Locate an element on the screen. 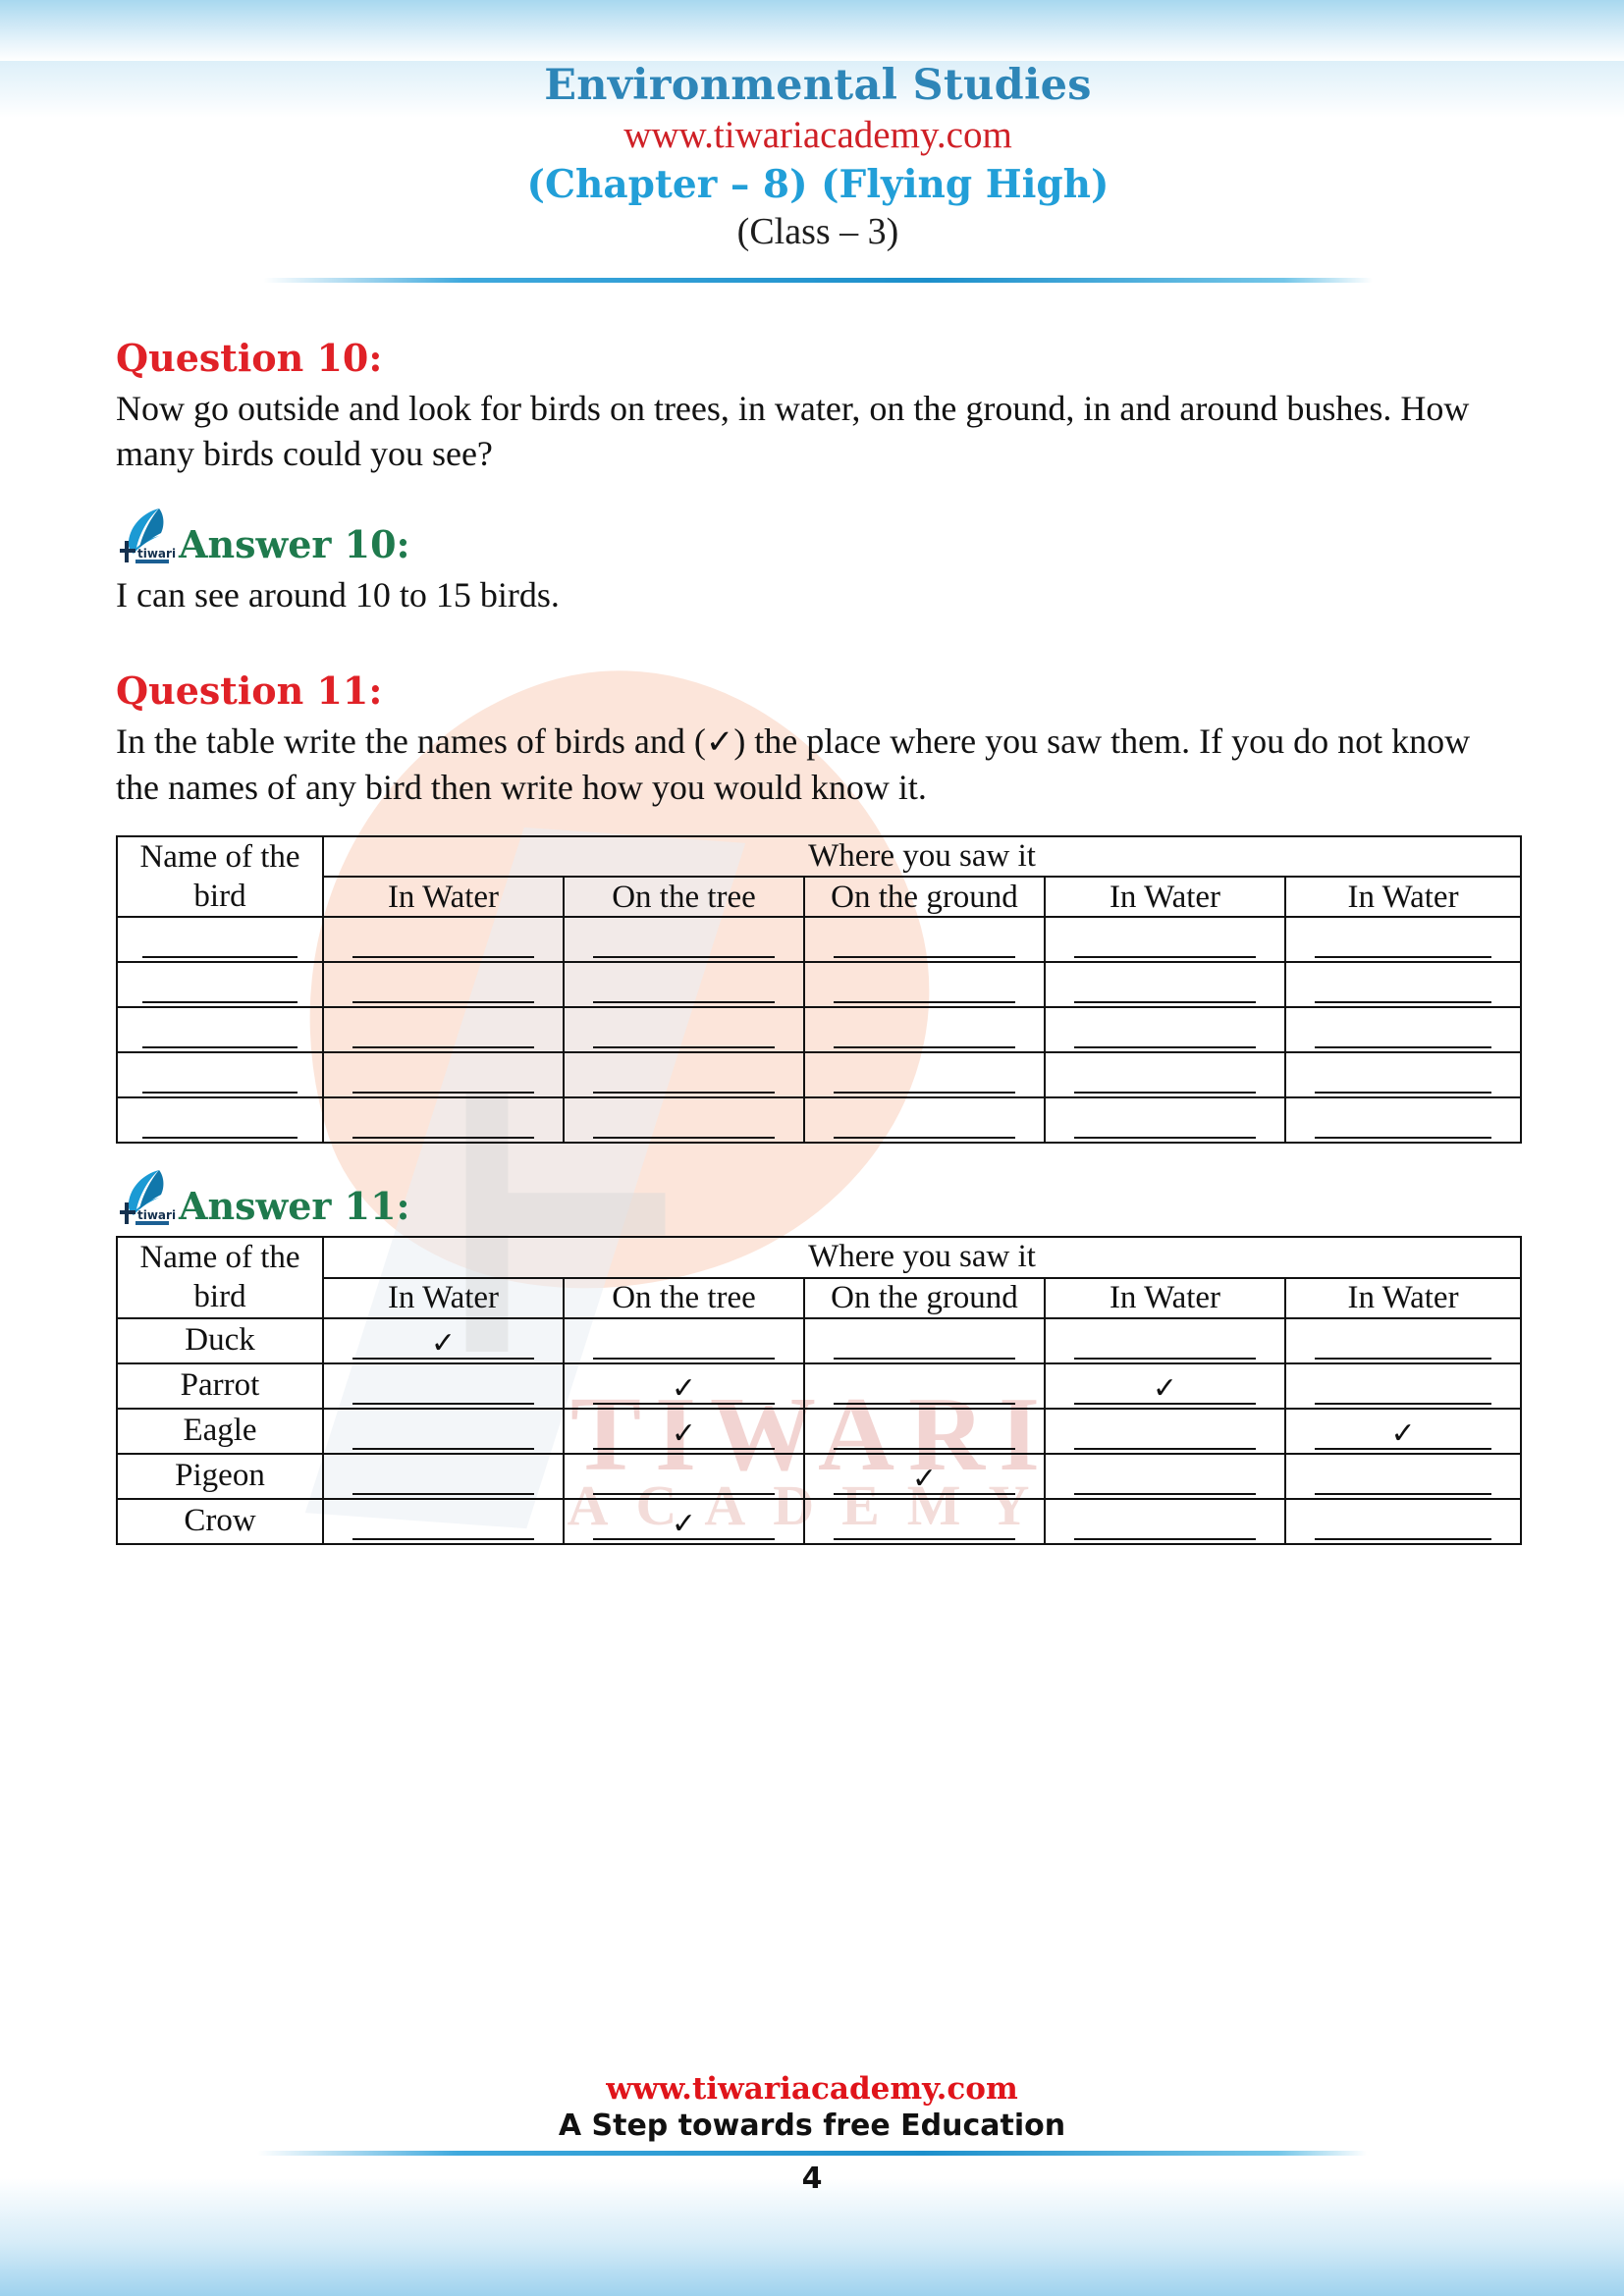  table-header-row-top: Name of the bird Where you saw it is located at coordinates (819, 1277).